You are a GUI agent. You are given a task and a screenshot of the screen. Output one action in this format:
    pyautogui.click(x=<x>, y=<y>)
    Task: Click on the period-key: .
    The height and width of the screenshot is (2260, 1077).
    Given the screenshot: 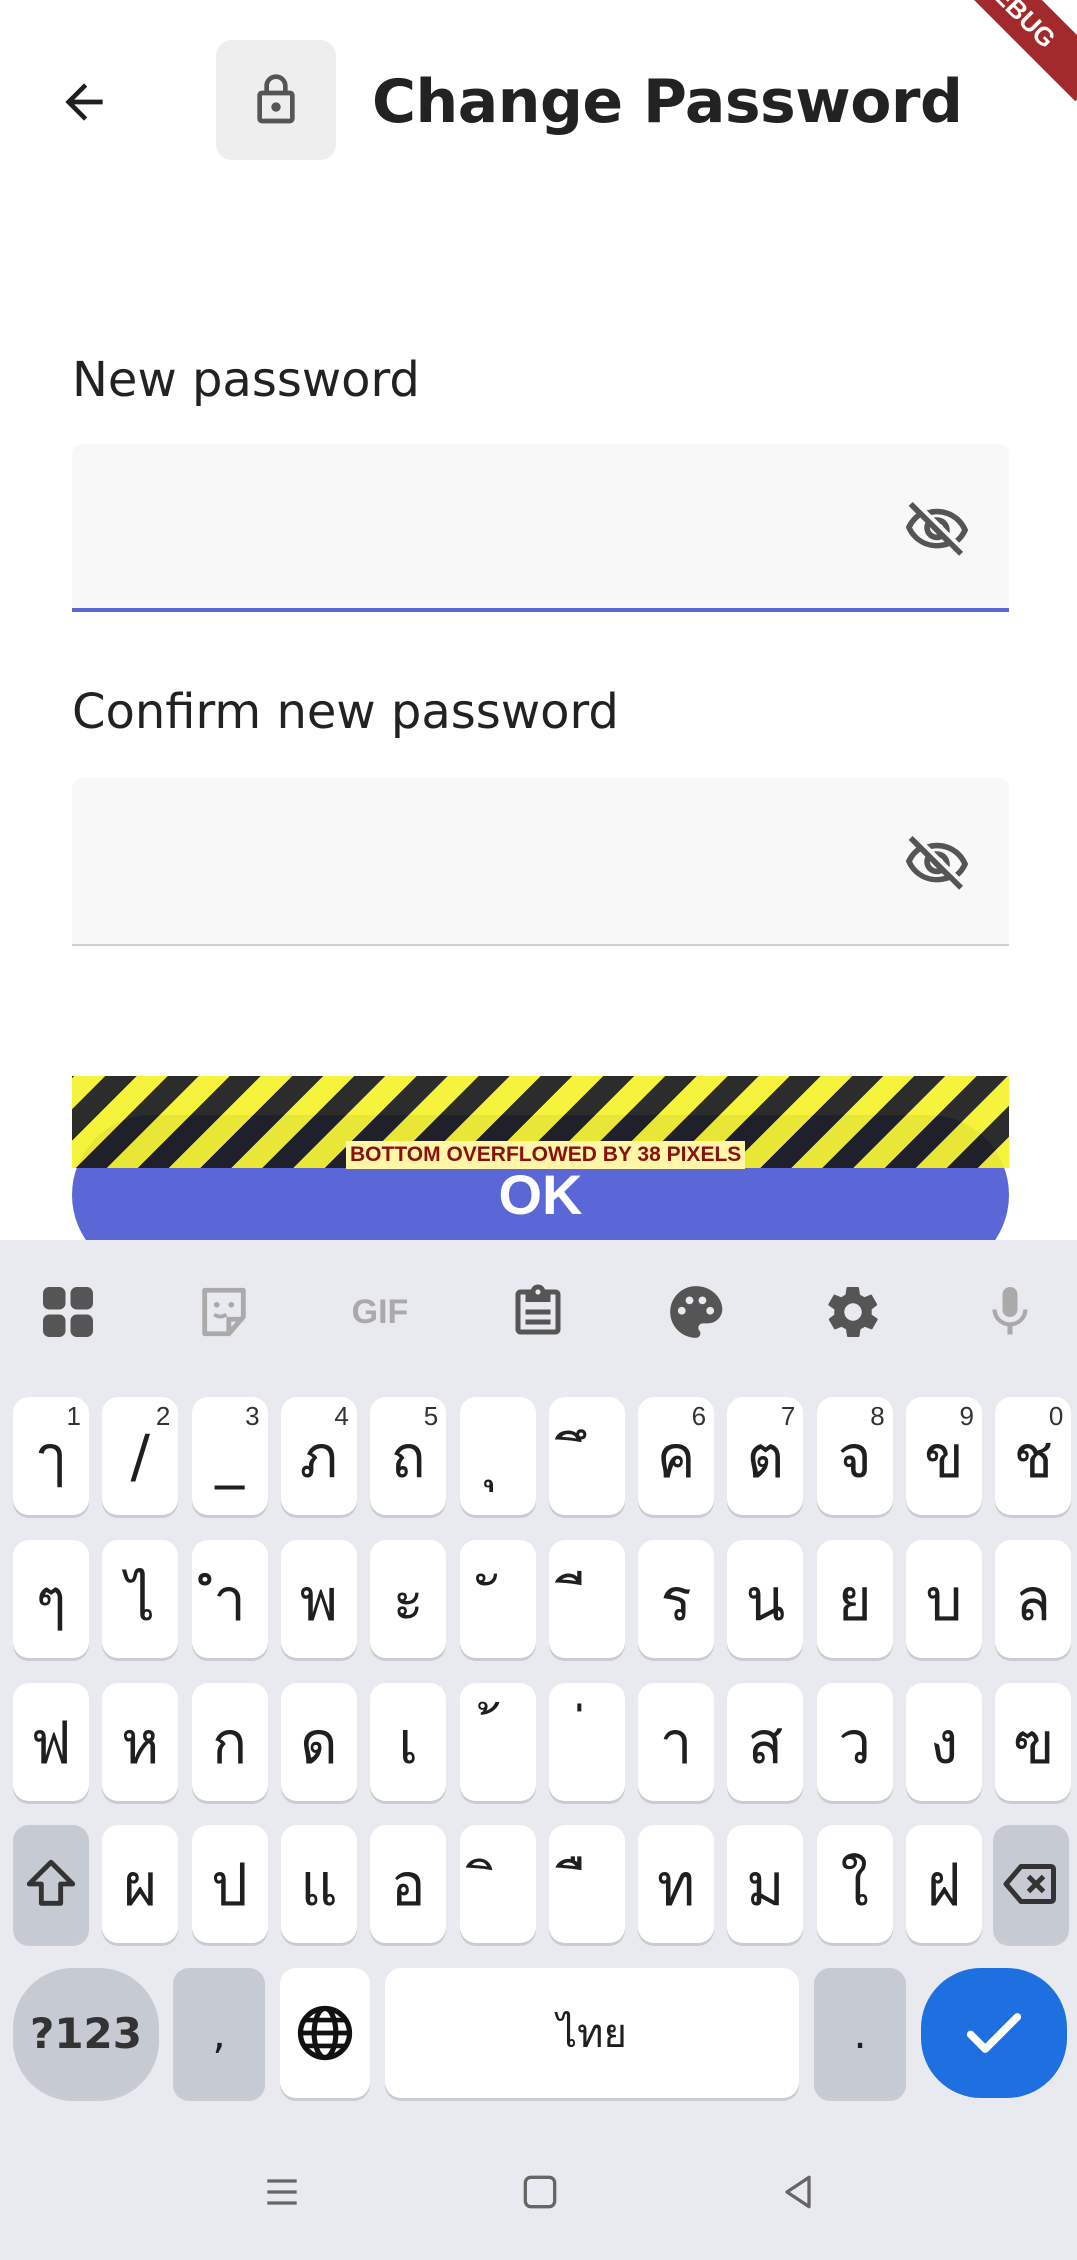 What is the action you would take?
    pyautogui.click(x=860, y=2033)
    